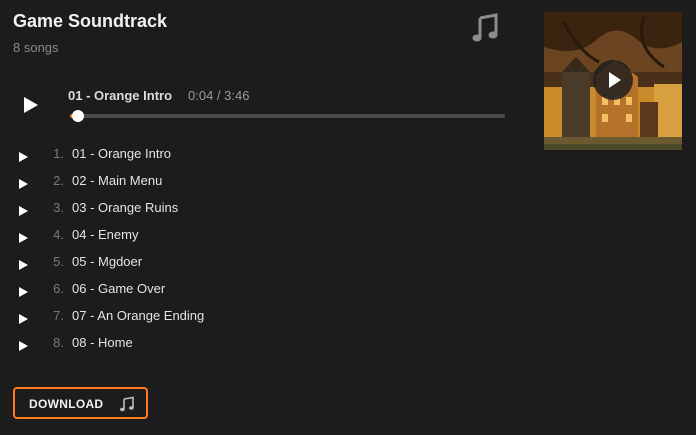  I want to click on track-number: 4., so click(58, 234).